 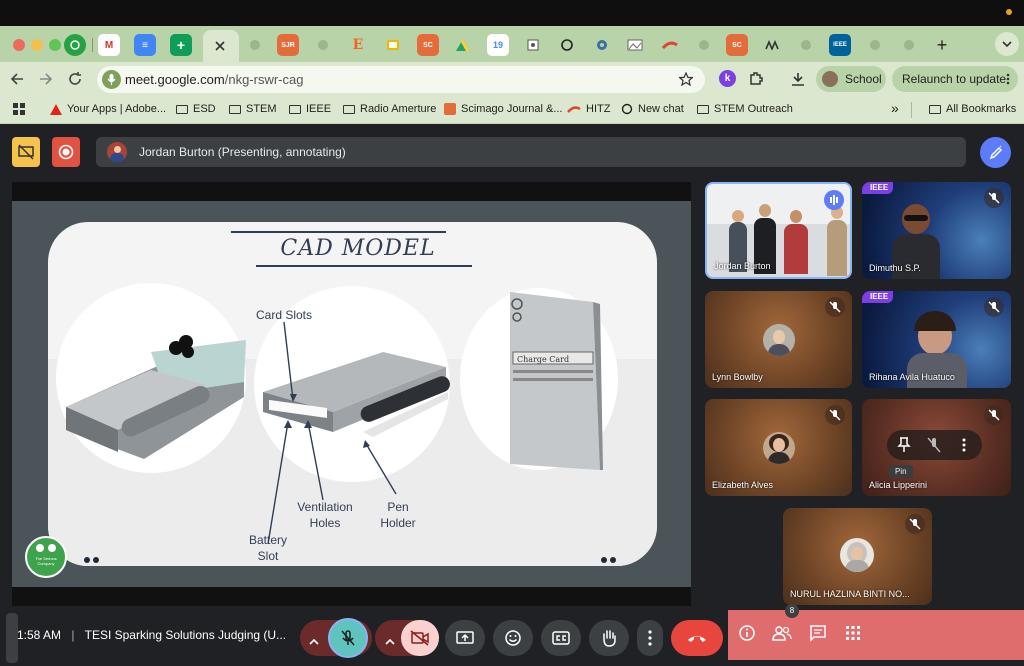 What do you see at coordinates (840, 45) in the screenshot?
I see `ieee-icon: IEEE` at bounding box center [840, 45].